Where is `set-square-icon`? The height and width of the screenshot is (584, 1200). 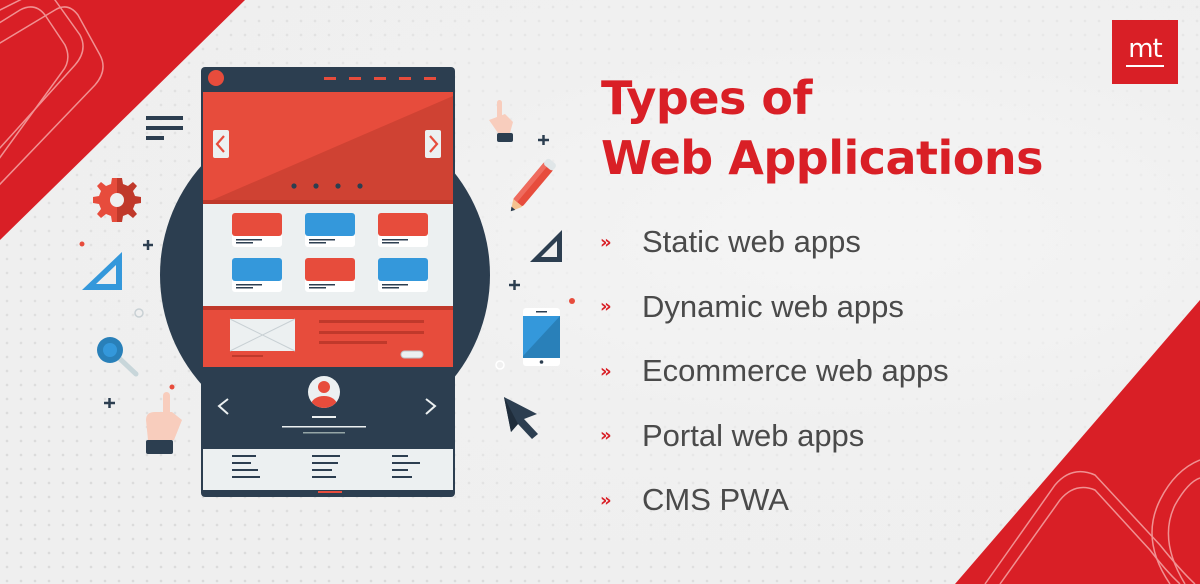 set-square-icon is located at coordinates (102, 271).